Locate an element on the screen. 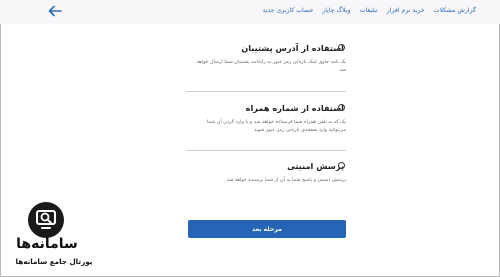 Image resolution: width=500 pixels, height=277 pixels. next-step-button: مرحله بعد is located at coordinates (267, 229).